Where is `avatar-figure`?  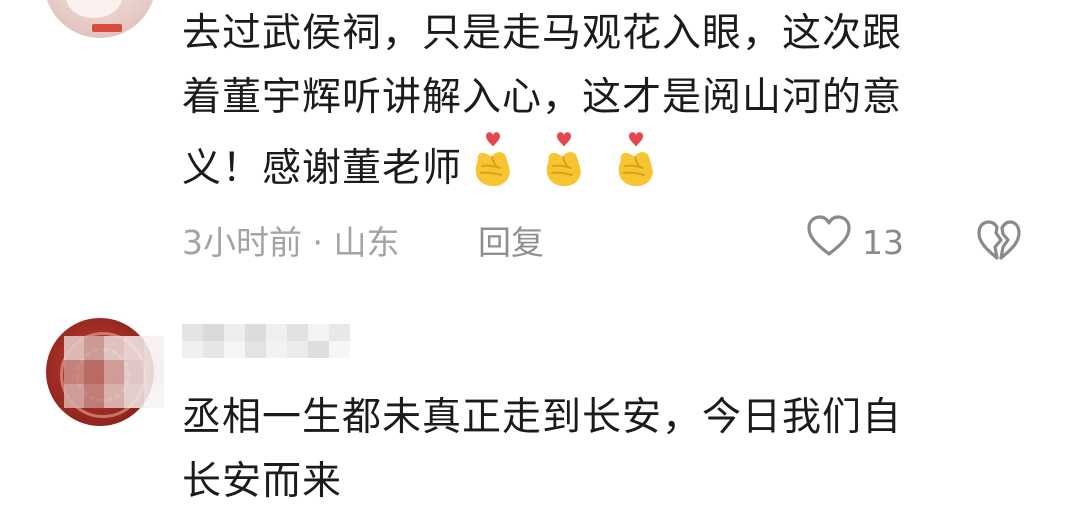 avatar-figure is located at coordinates (94, 9).